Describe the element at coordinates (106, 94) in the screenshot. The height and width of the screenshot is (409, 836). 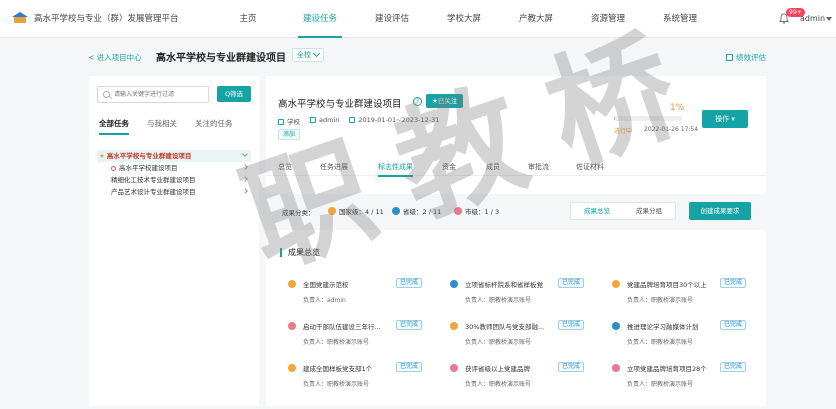
I see `search-icon` at that location.